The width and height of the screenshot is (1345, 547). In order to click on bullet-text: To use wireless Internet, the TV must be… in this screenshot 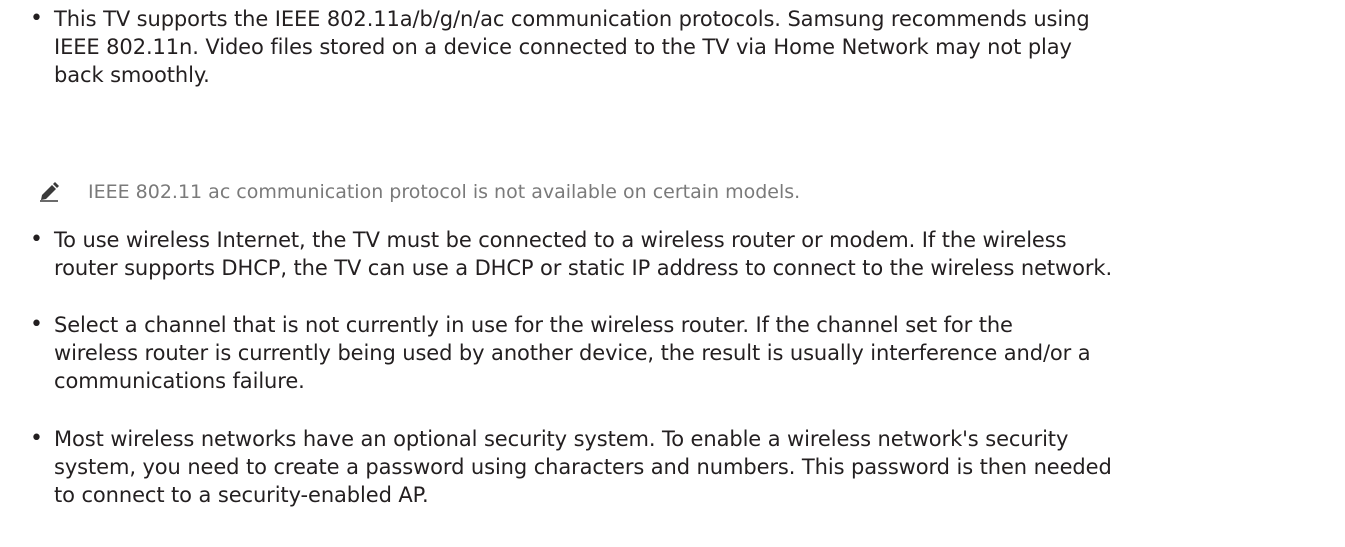, I will do `click(583, 254)`.